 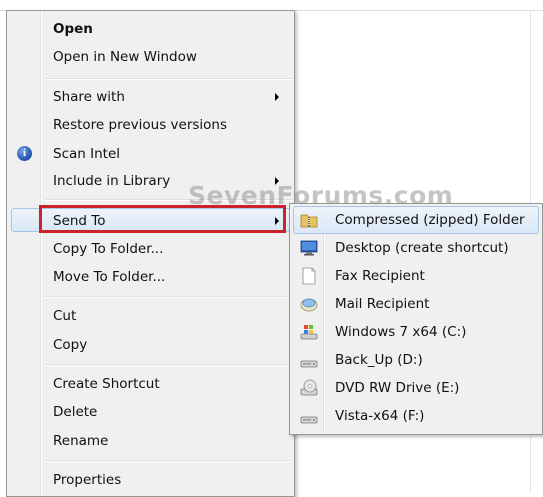 What do you see at coordinates (150, 345) in the screenshot?
I see `menu-item-copy: Copy` at bounding box center [150, 345].